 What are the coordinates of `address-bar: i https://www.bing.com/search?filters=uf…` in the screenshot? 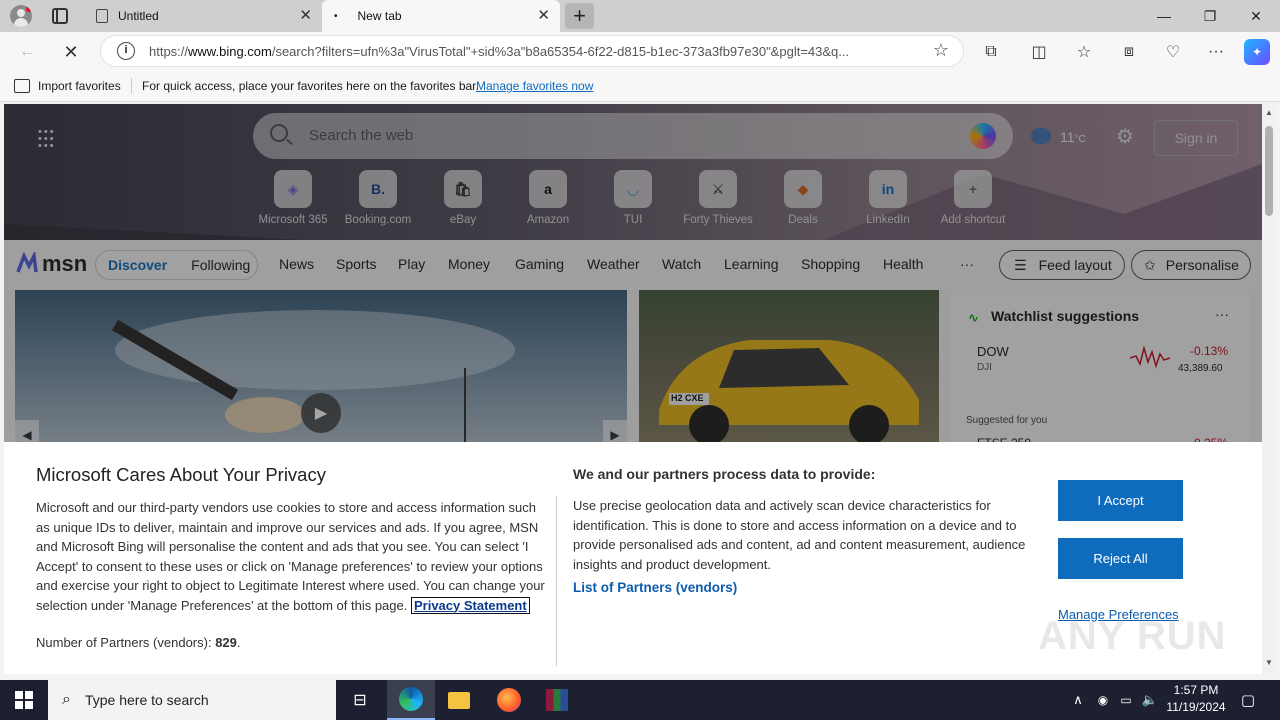 It's located at (532, 51).